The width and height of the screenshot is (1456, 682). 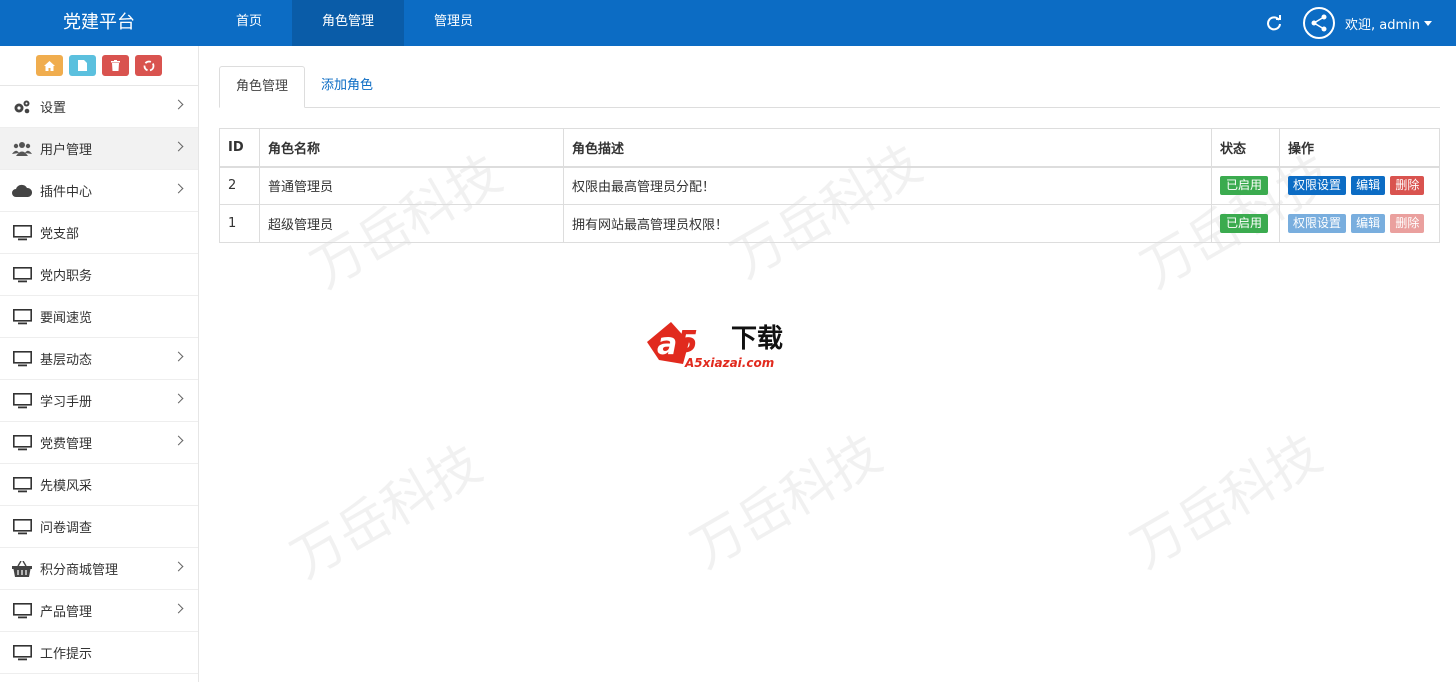 What do you see at coordinates (99, 443) in the screenshot?
I see `sidebar-item: 党费管理` at bounding box center [99, 443].